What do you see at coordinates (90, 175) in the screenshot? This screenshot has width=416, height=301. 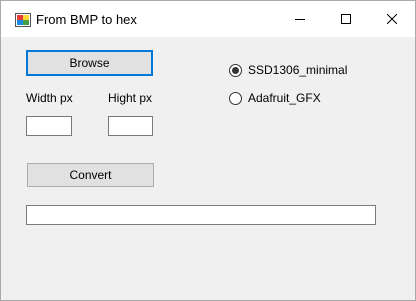 I see `convert-button: Convert` at bounding box center [90, 175].